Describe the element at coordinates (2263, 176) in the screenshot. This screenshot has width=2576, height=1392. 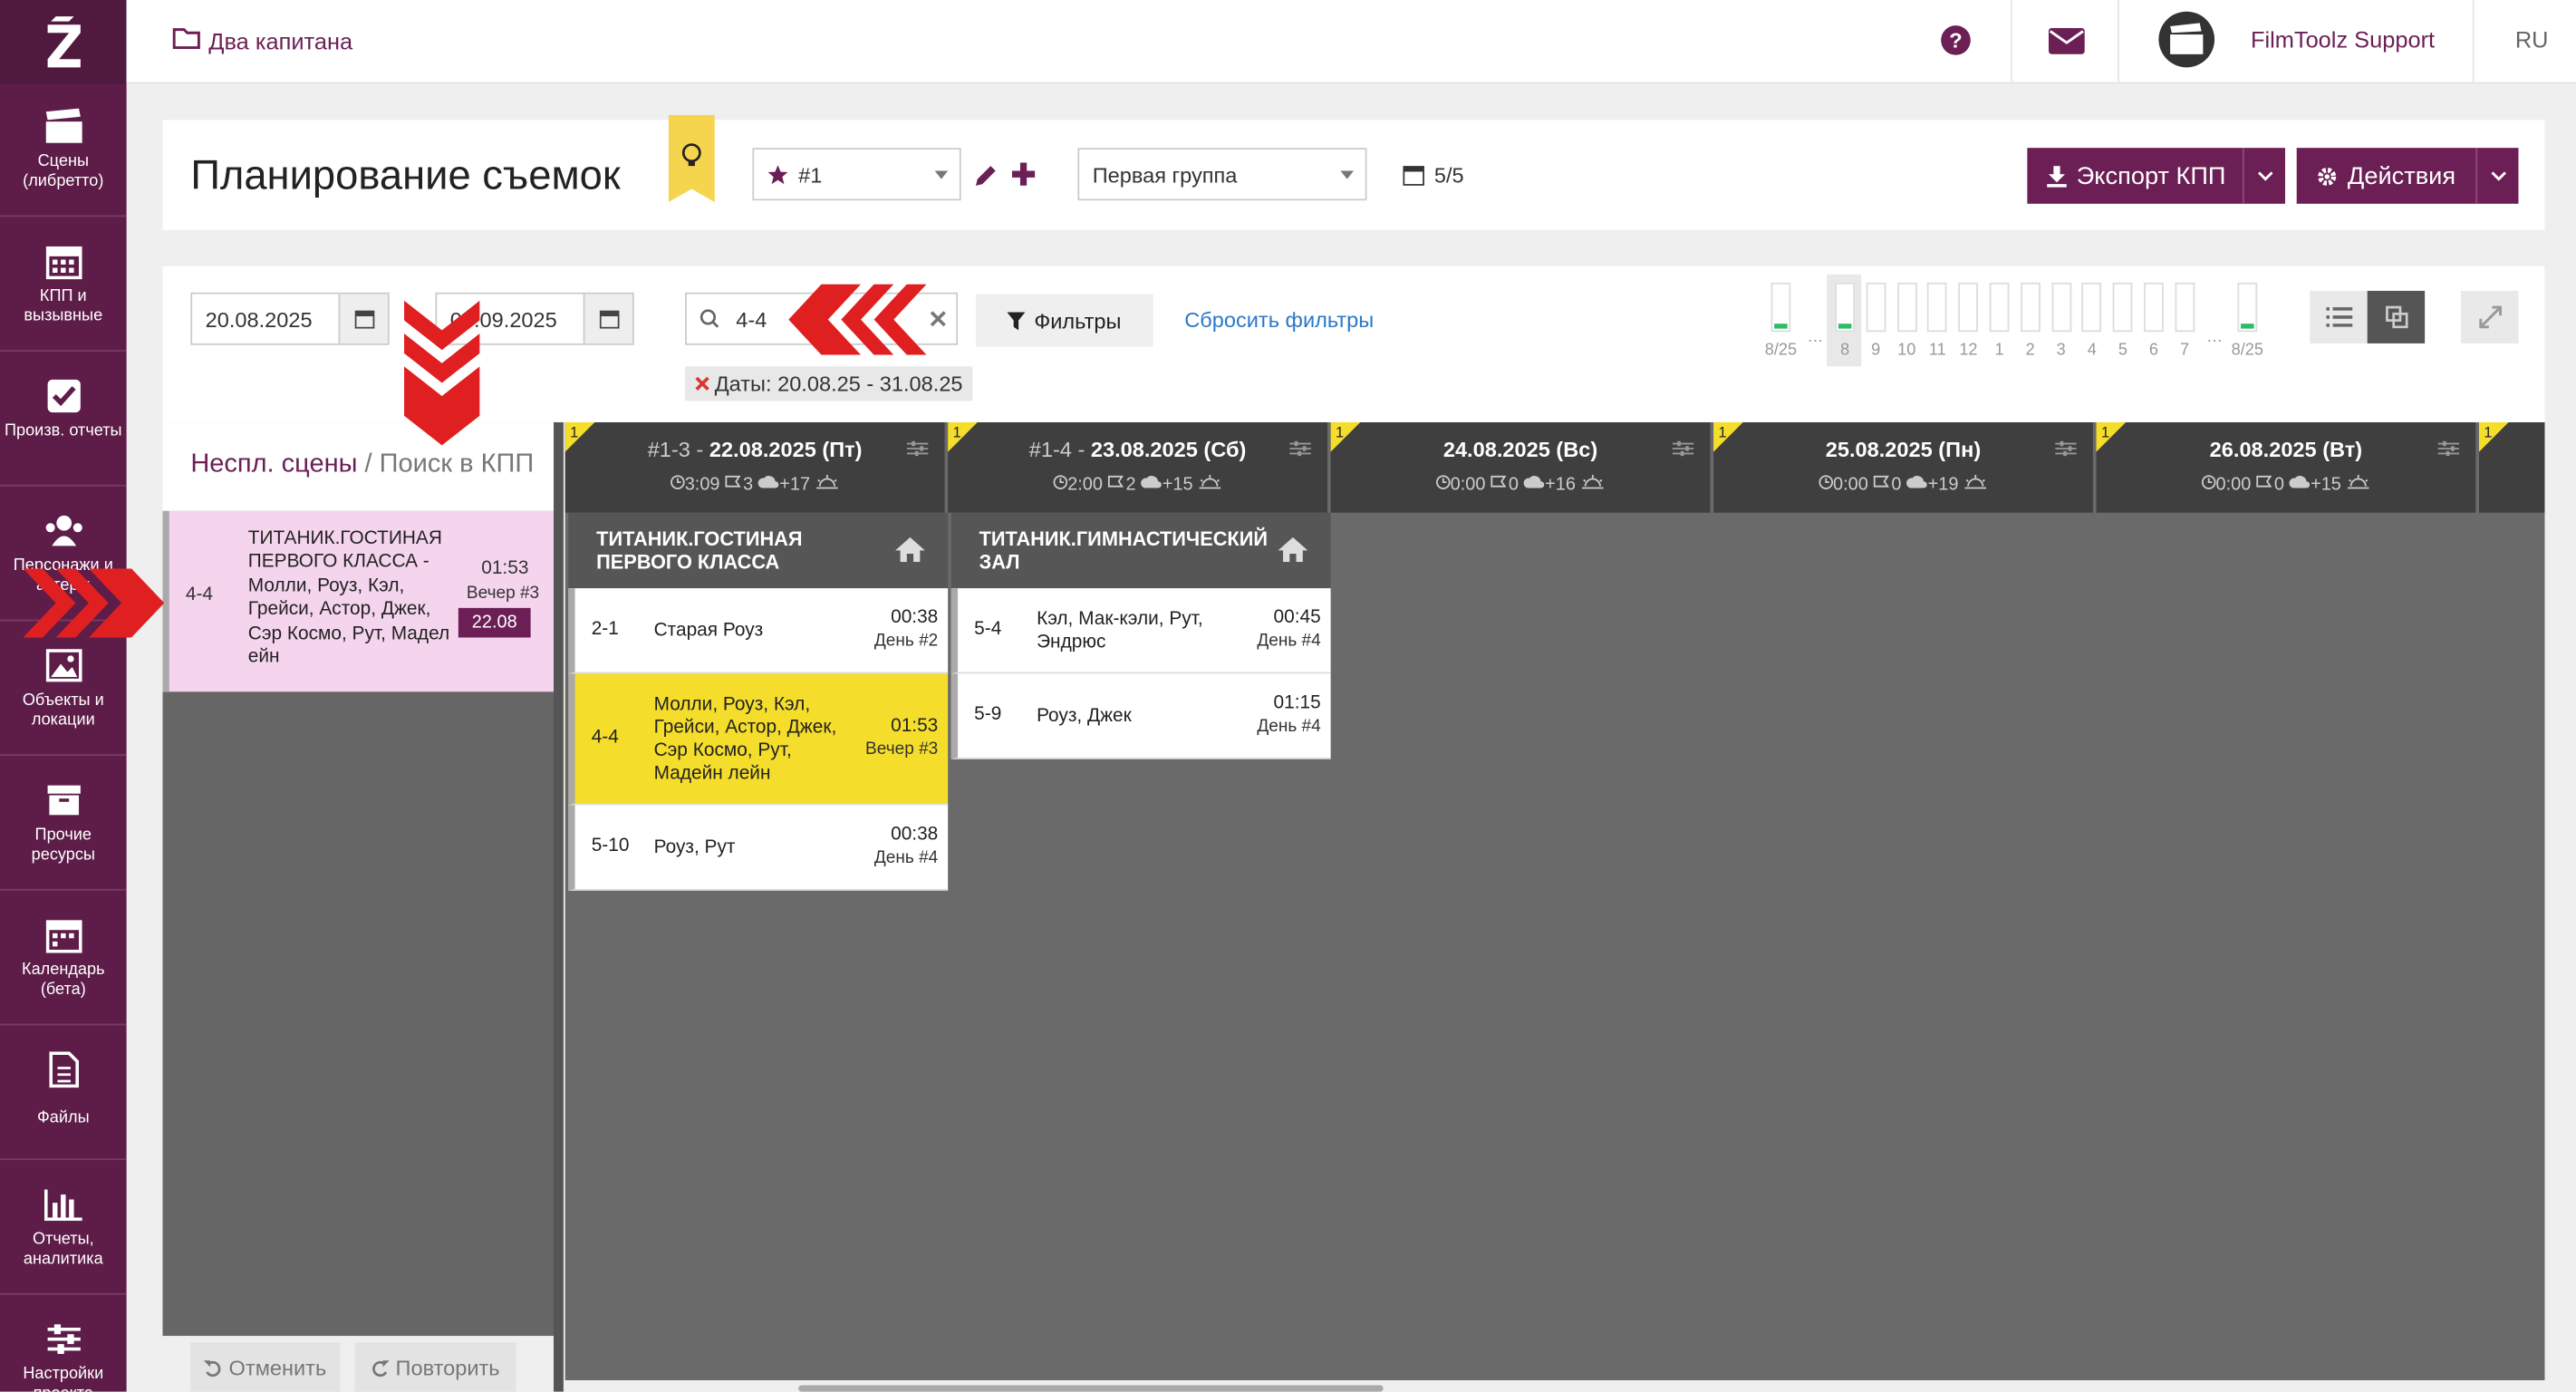
I see `export-dropdown-toggle` at that location.